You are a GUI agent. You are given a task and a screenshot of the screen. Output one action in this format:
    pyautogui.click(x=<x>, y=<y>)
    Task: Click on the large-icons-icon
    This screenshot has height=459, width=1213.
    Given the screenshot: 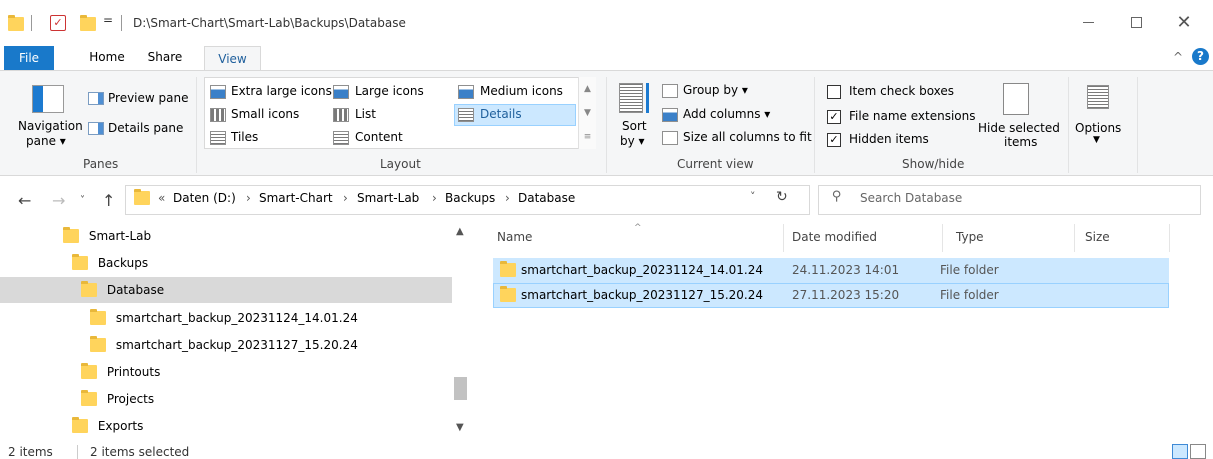 What is the action you would take?
    pyautogui.click(x=341, y=92)
    